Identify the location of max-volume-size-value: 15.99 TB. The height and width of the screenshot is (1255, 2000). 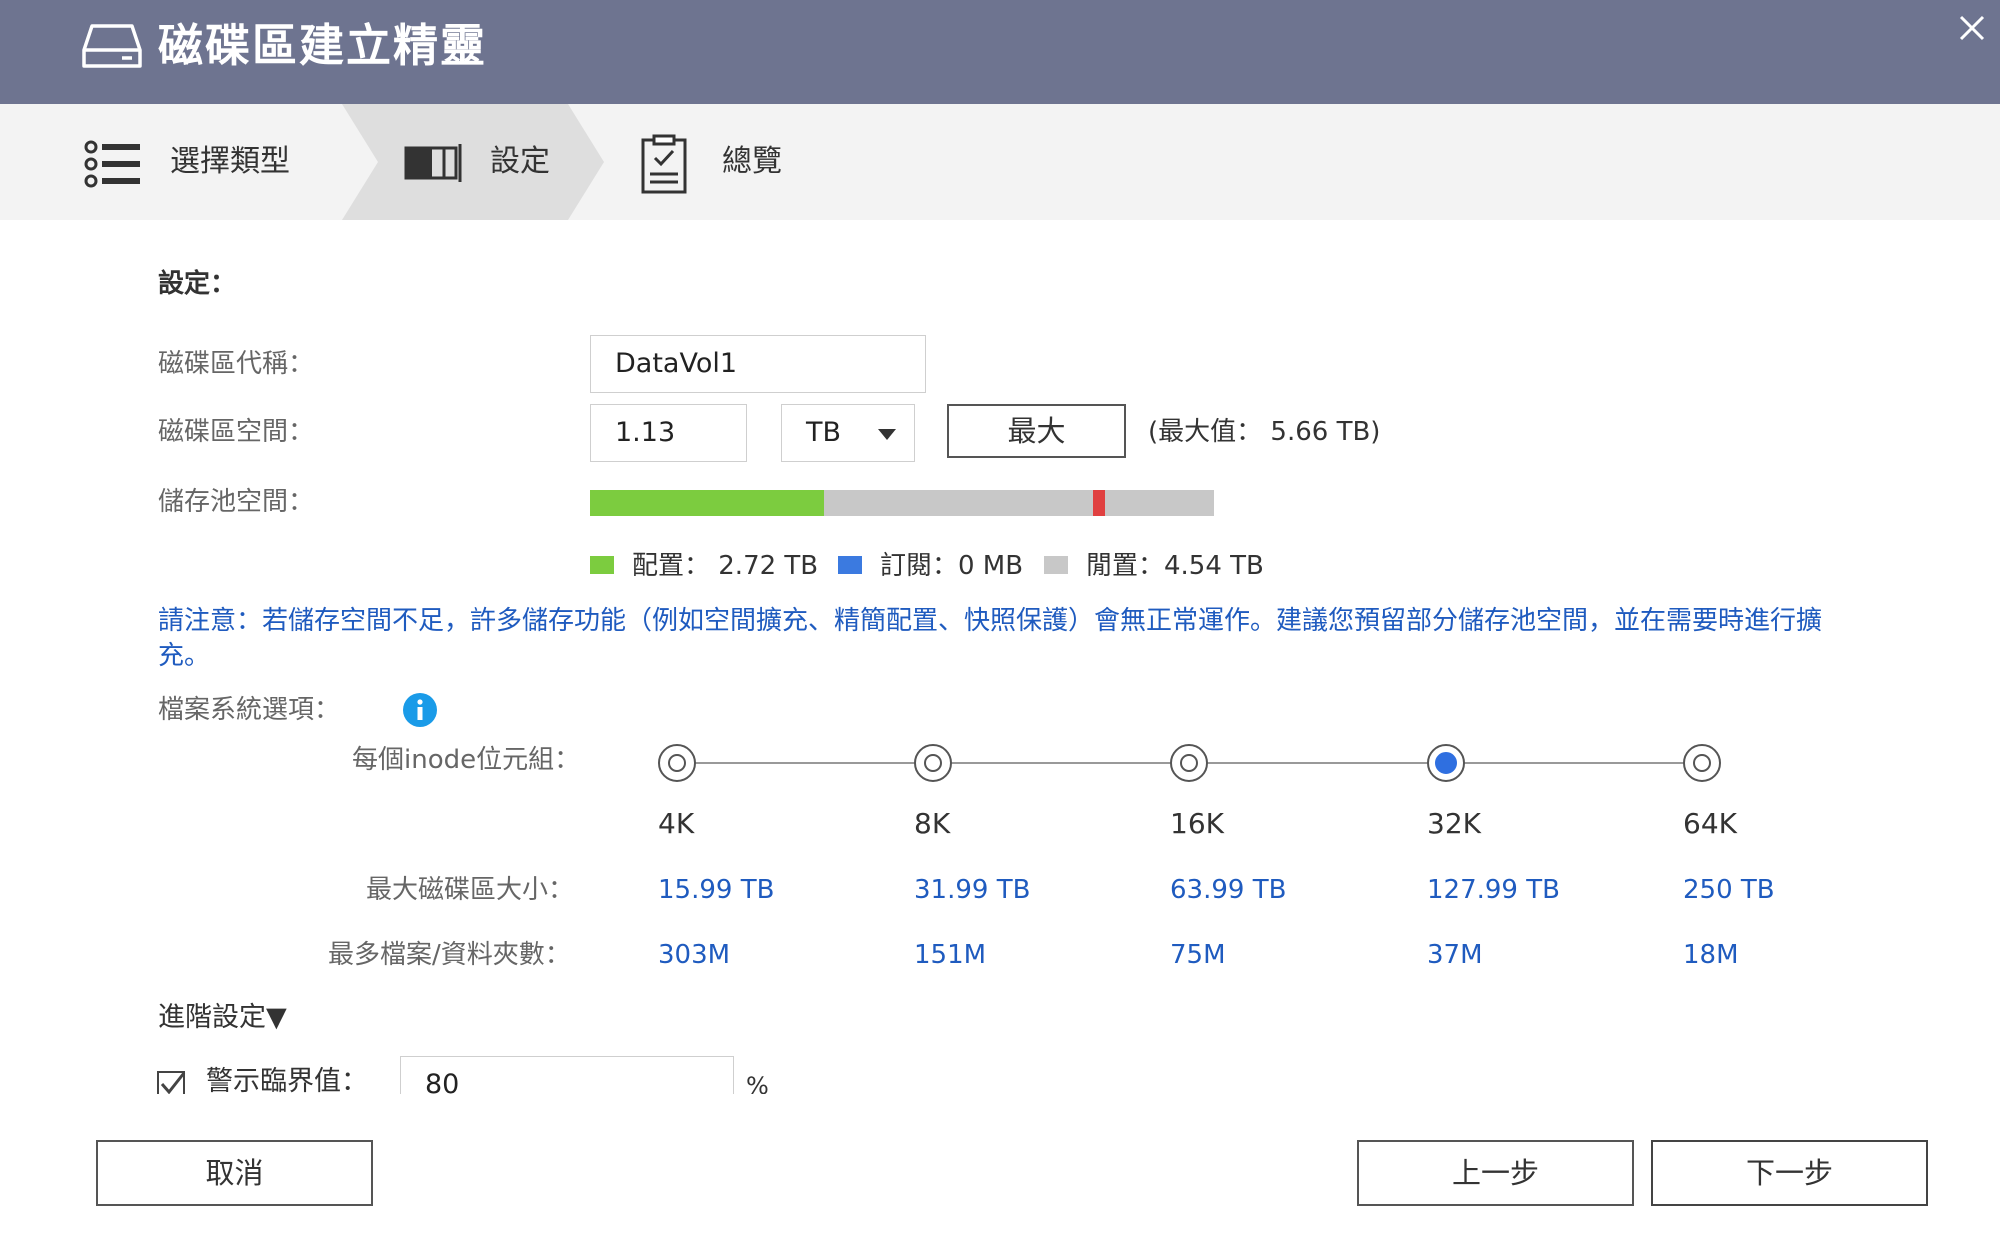
(716, 890).